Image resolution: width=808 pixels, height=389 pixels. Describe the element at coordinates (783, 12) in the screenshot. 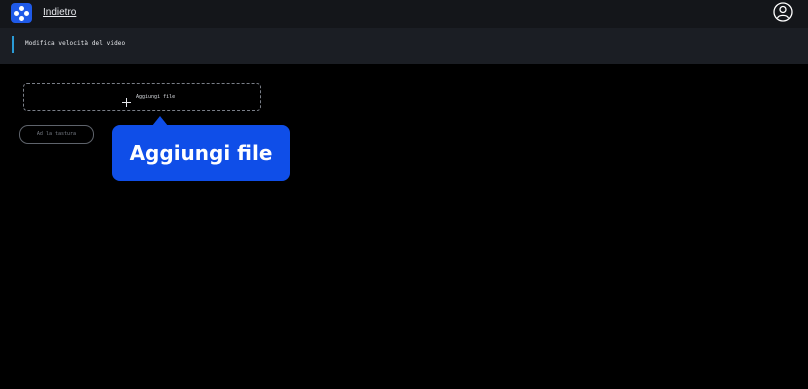

I see `user-avatar-icon` at that location.